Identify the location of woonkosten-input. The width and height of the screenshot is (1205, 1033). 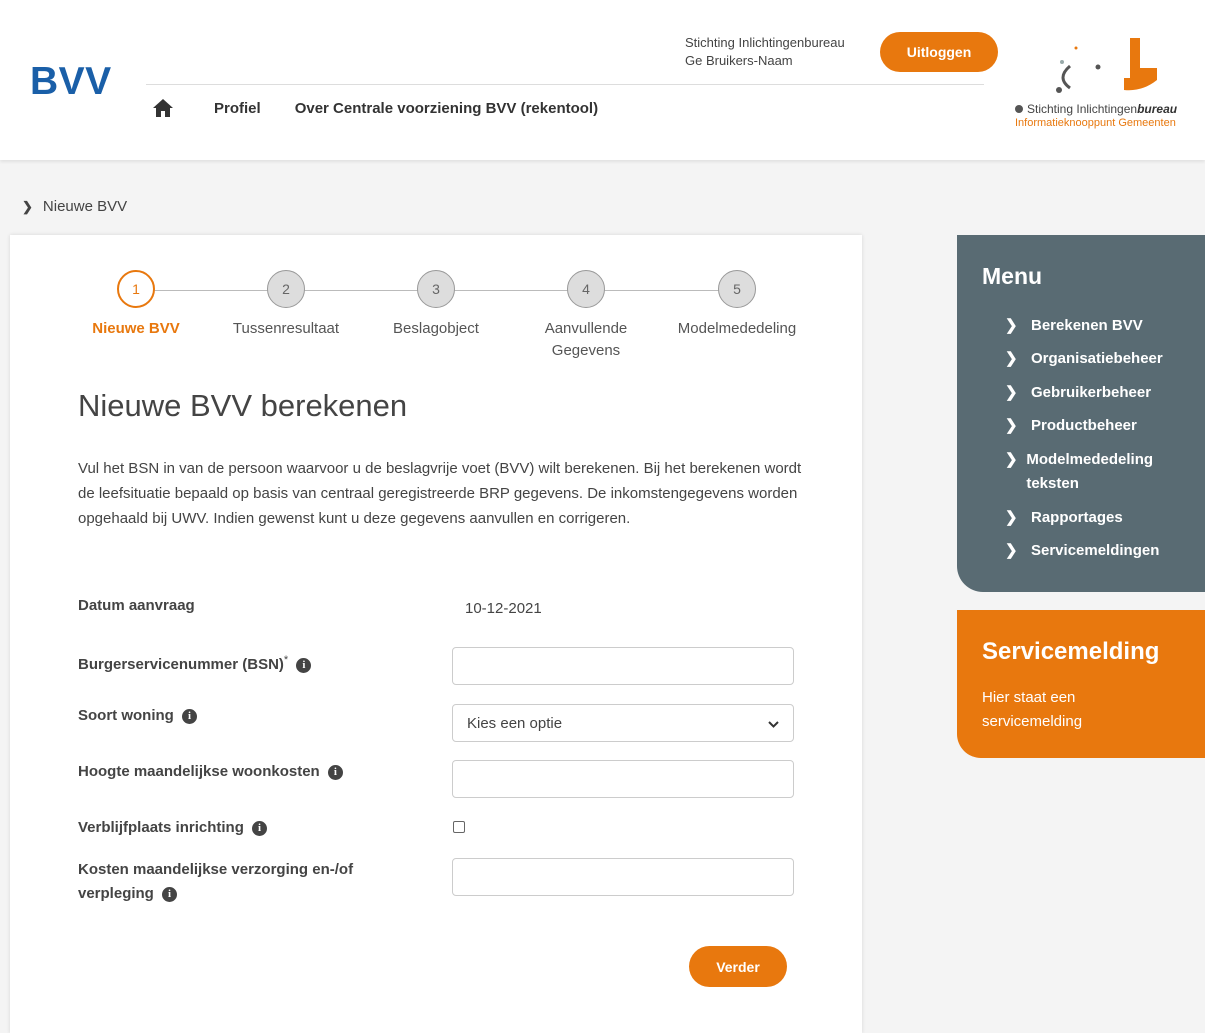
(623, 779).